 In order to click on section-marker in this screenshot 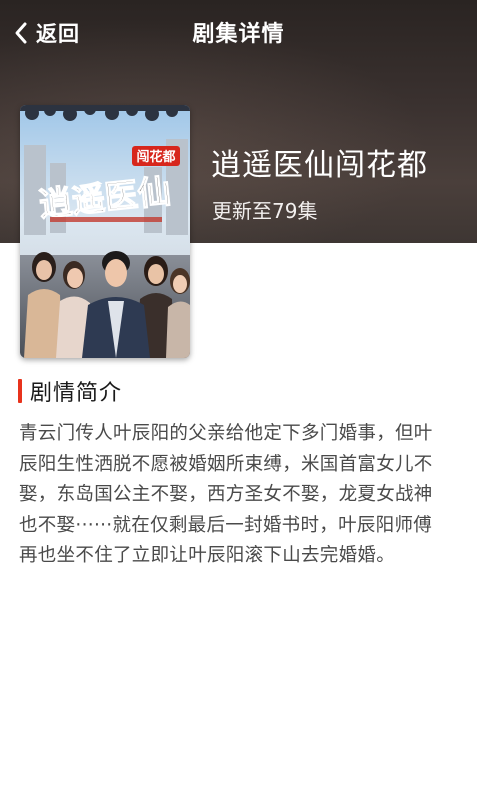, I will do `click(20, 391)`.